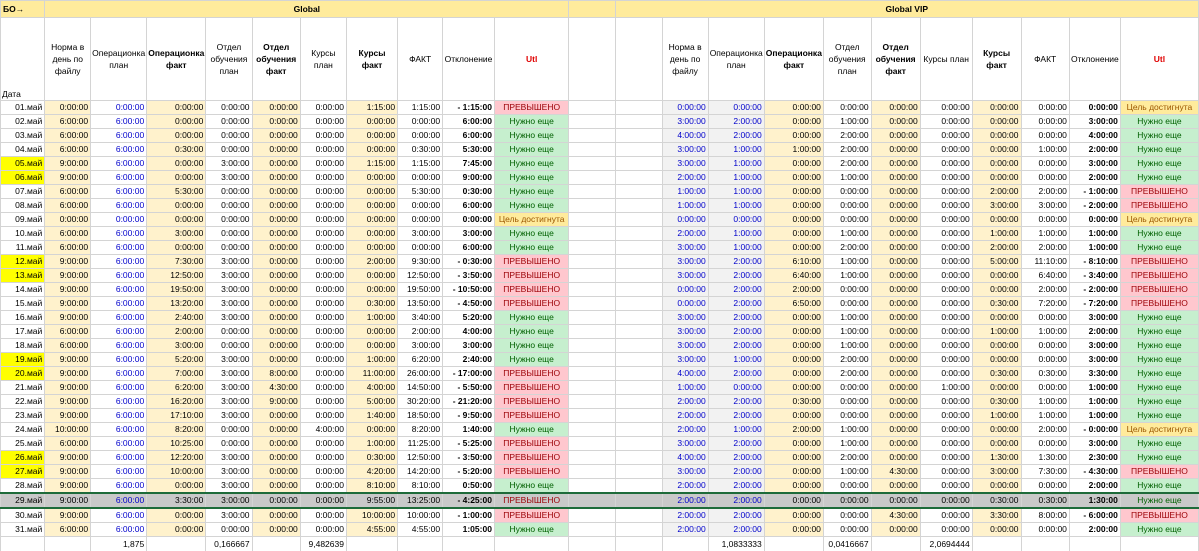 This screenshot has width=1199, height=551. I want to click on date-cell: 21.май, so click(23, 387).